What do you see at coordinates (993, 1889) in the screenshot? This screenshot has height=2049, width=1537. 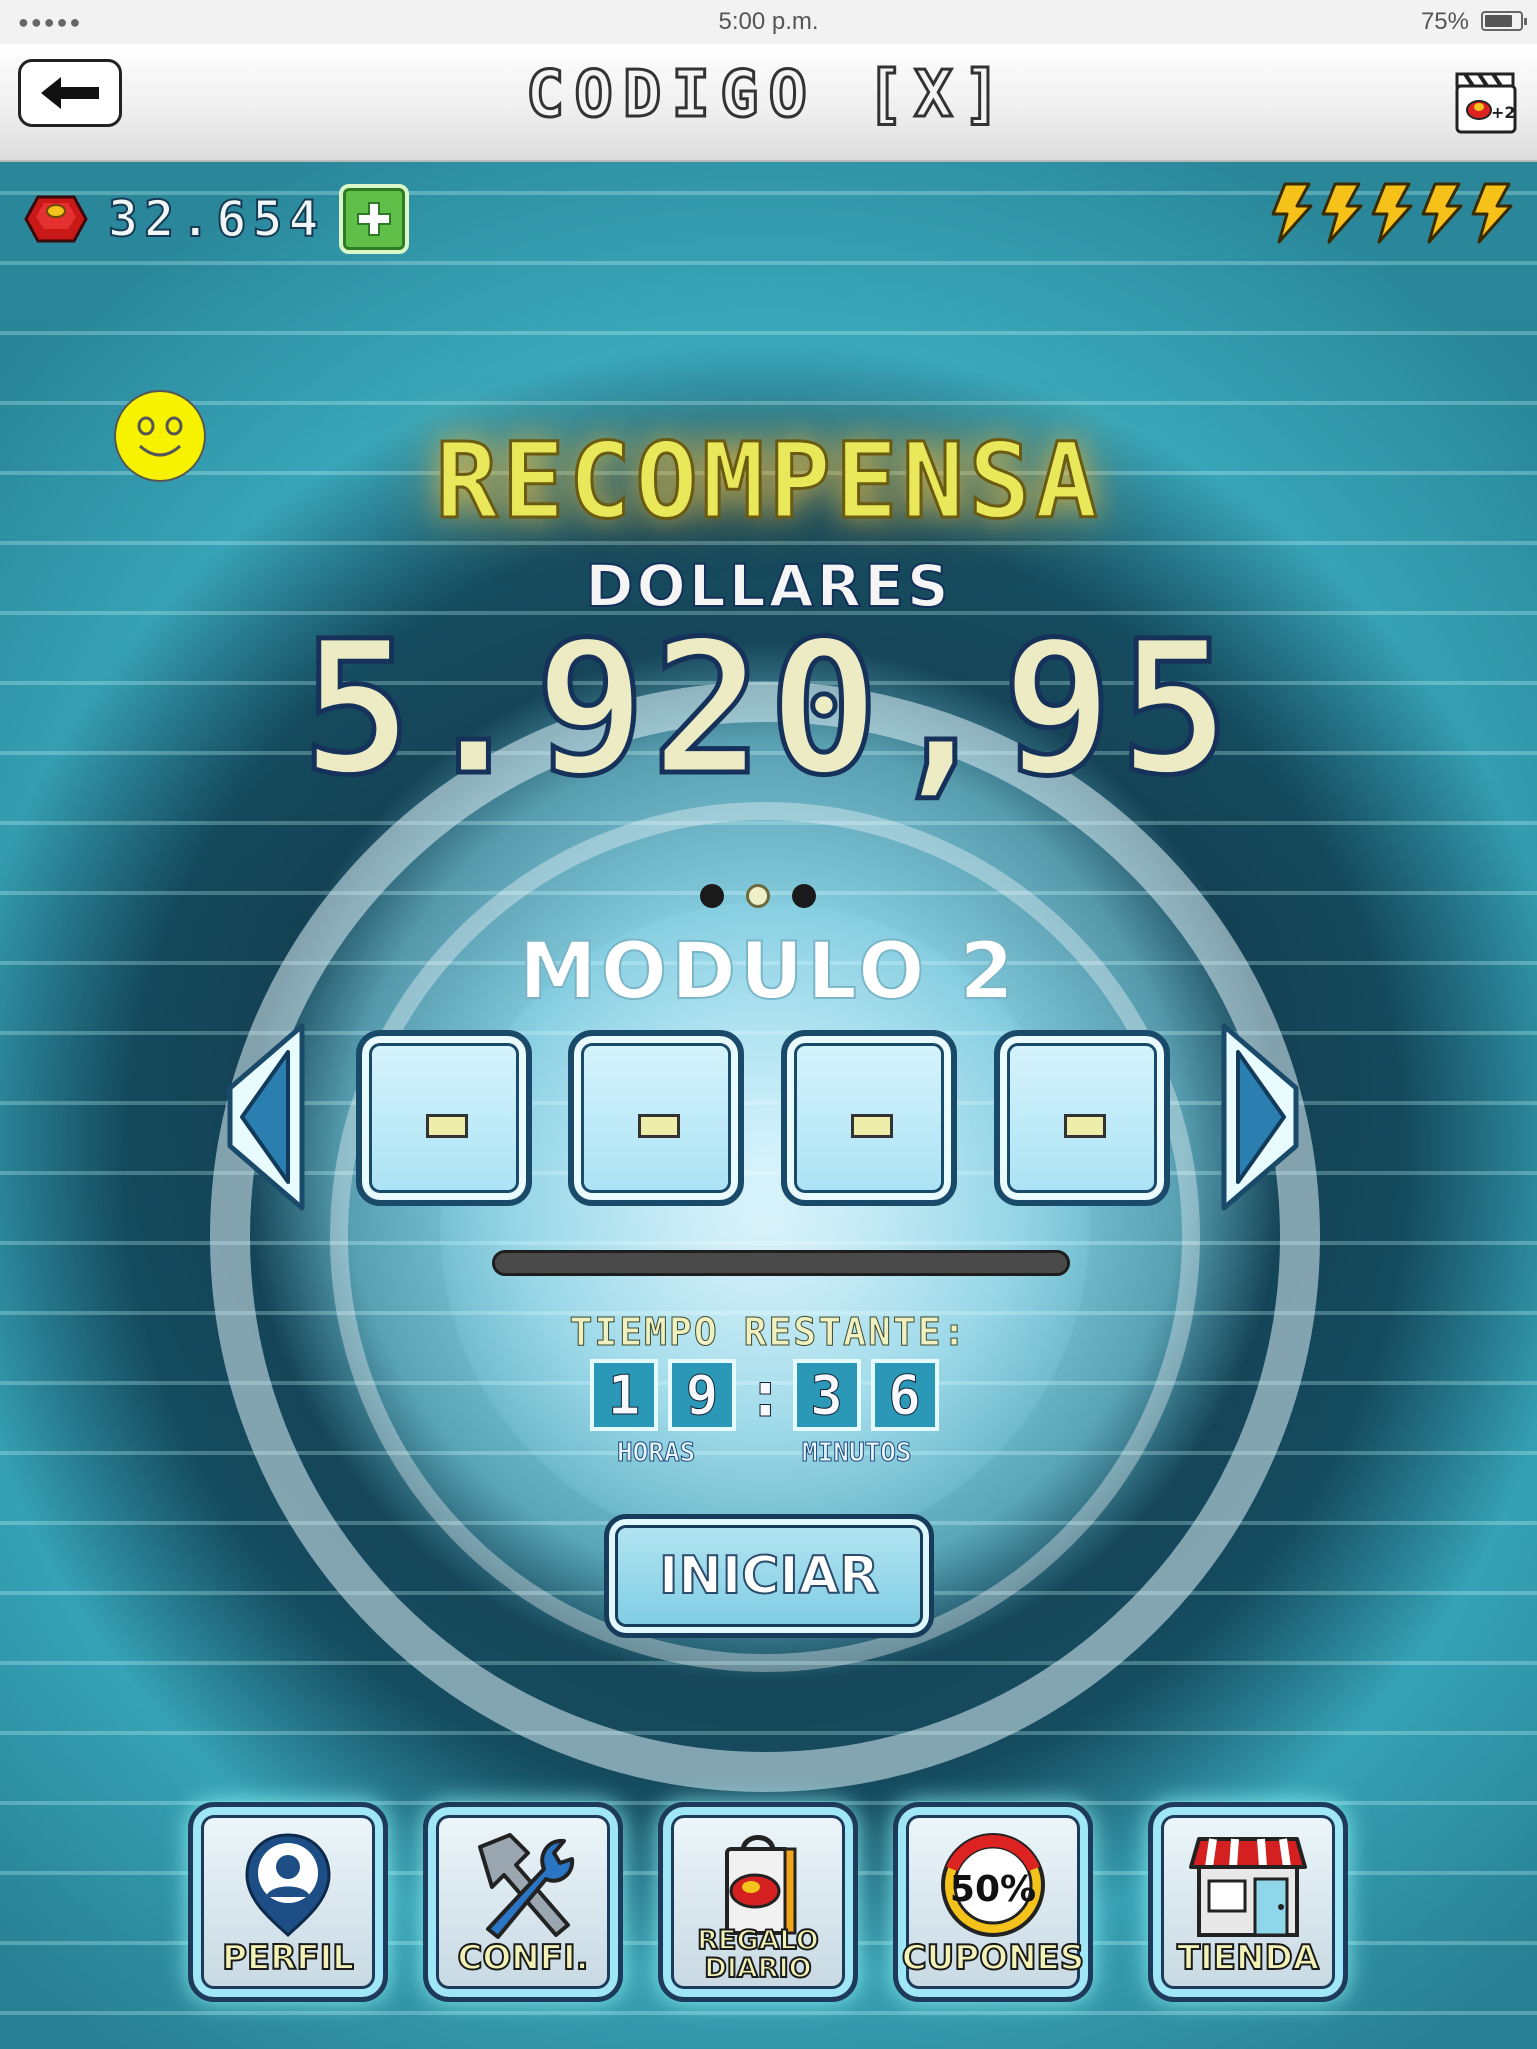 I see `coupon-badge: 50%` at bounding box center [993, 1889].